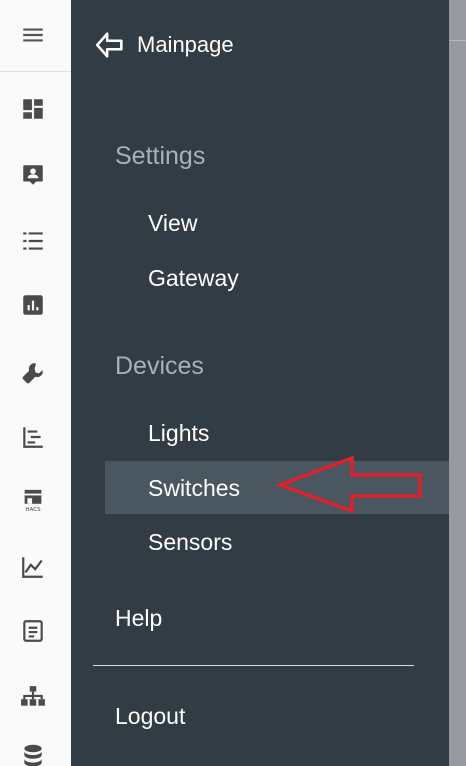 The width and height of the screenshot is (466, 766). I want to click on format-list-icon, so click(33, 241).